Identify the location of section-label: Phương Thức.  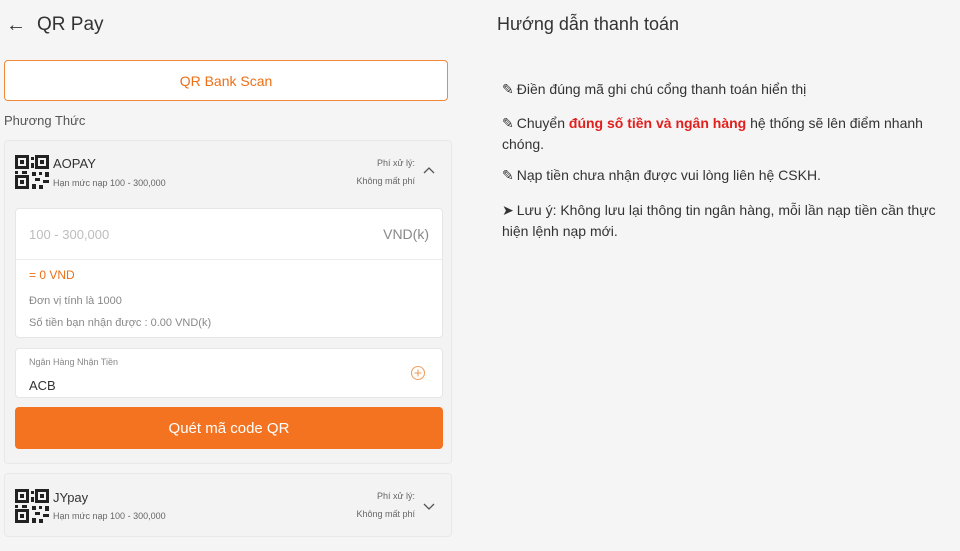
(45, 120).